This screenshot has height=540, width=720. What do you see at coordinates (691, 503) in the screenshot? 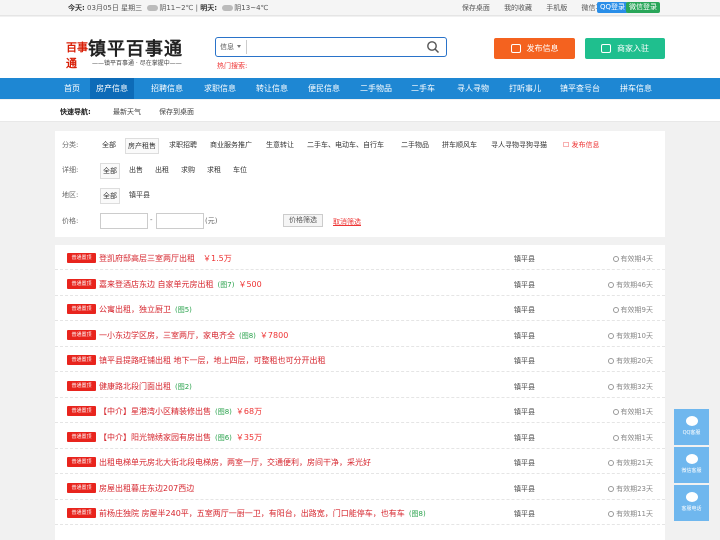
I see `phone-service-button: 客服电话` at bounding box center [691, 503].